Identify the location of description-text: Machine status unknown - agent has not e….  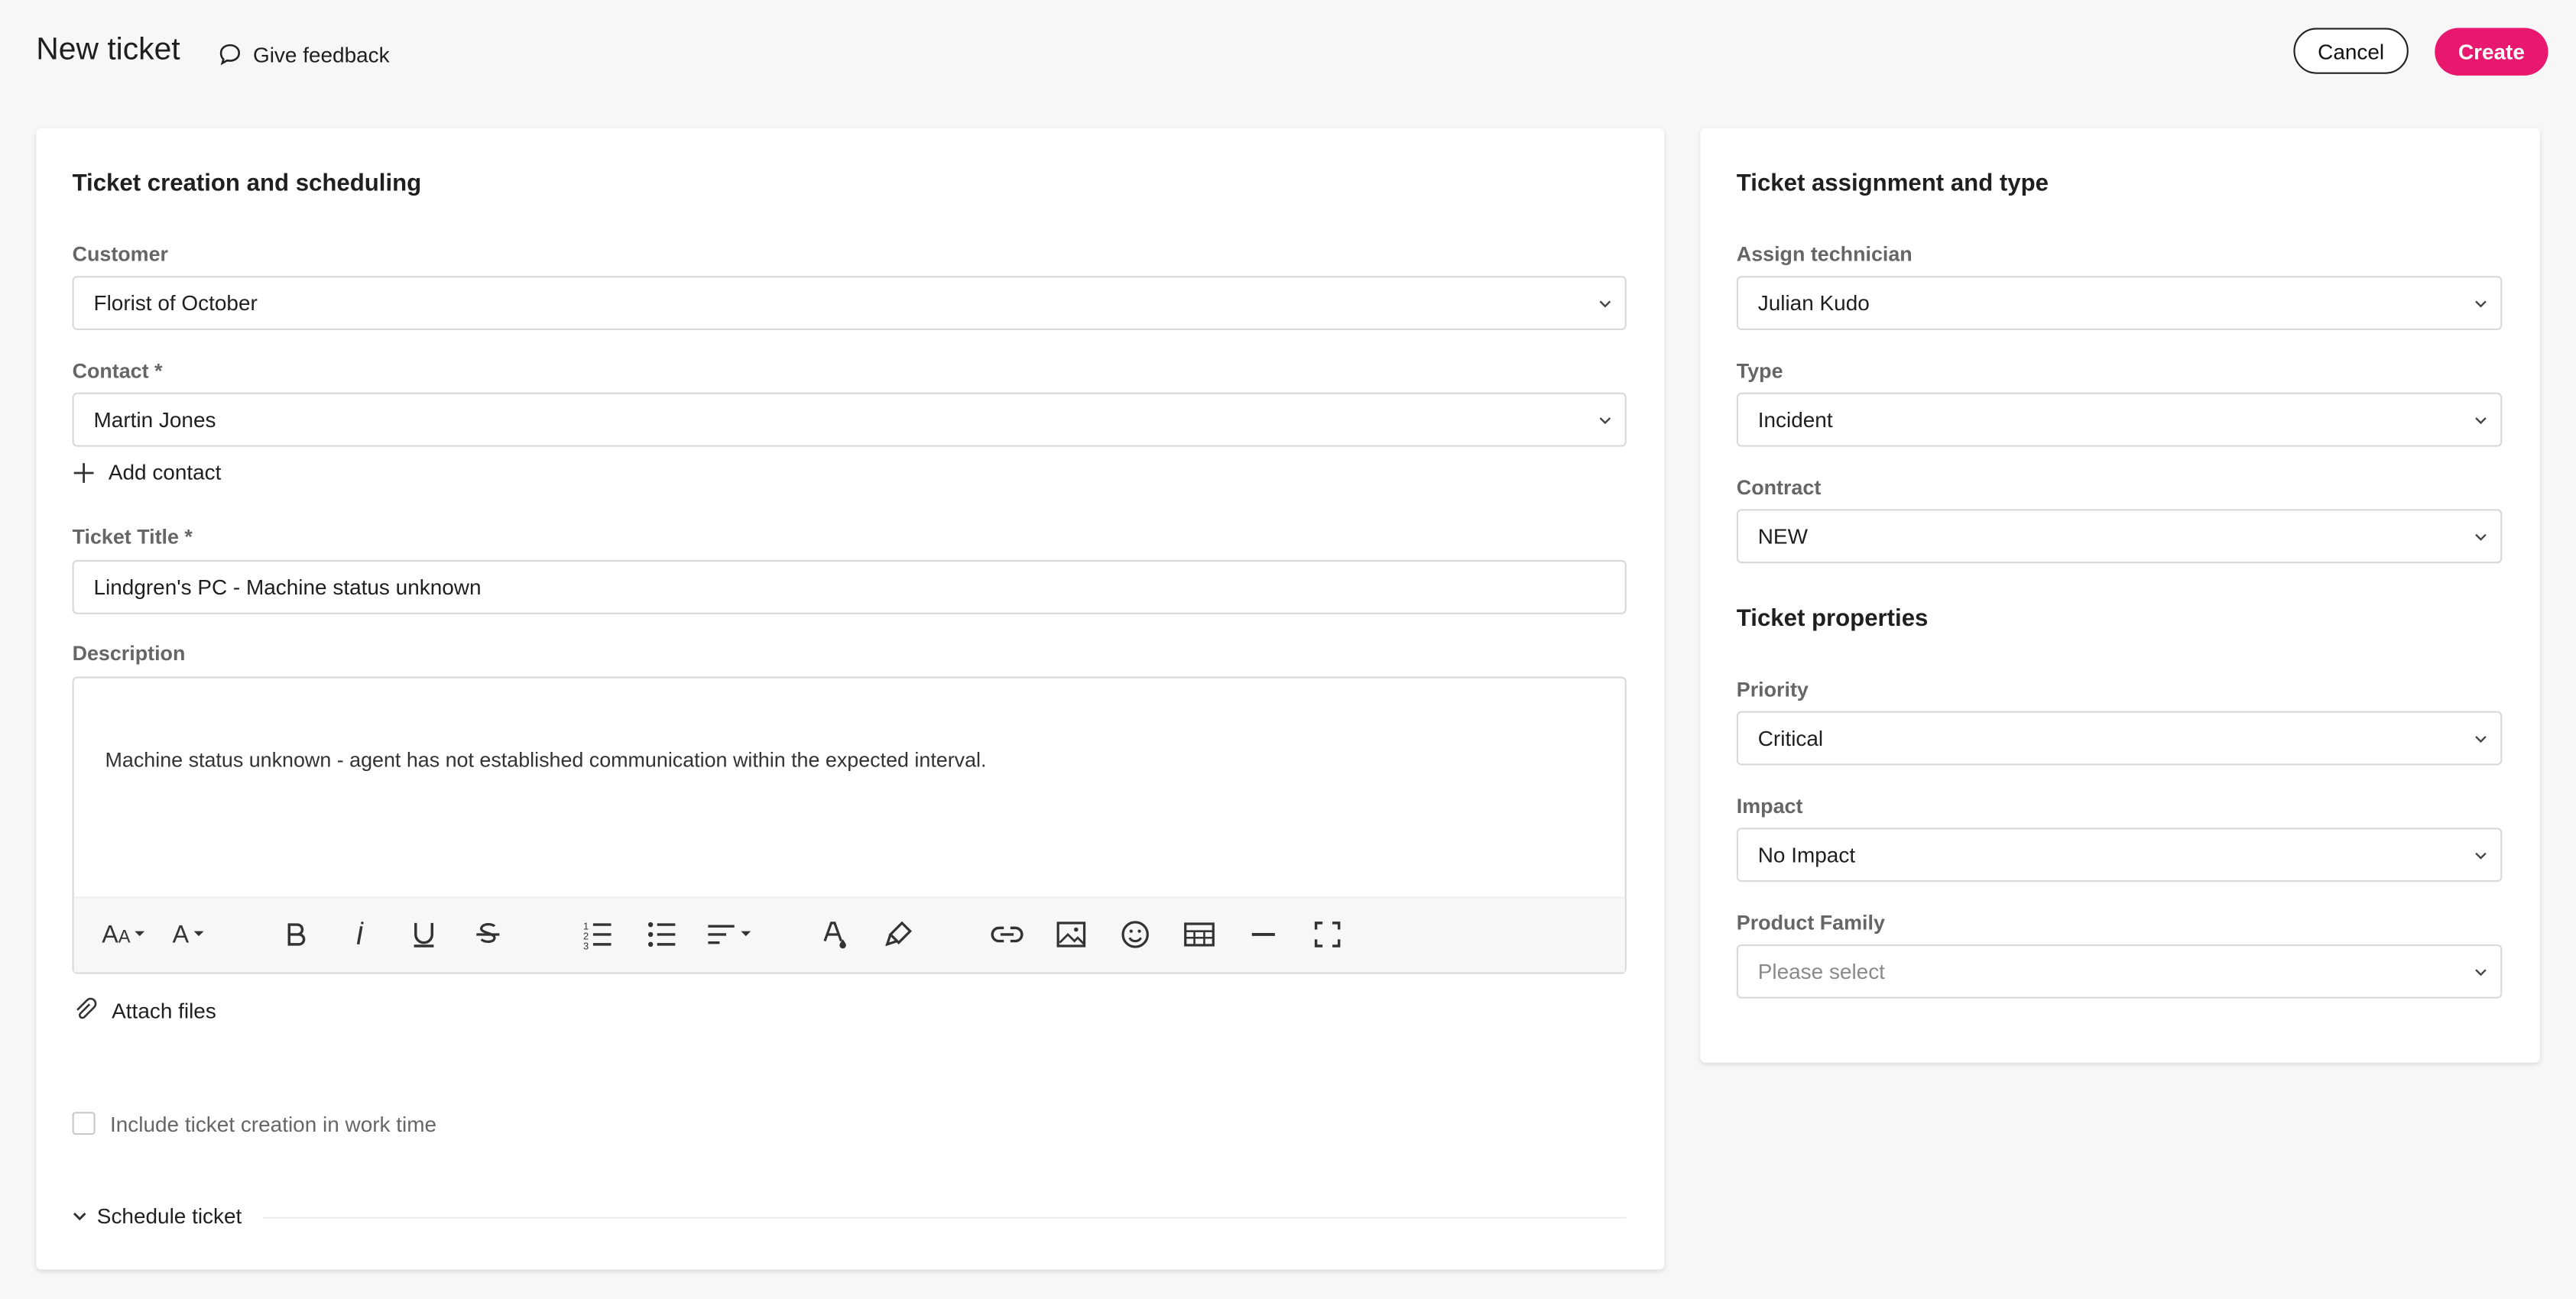
(546, 760).